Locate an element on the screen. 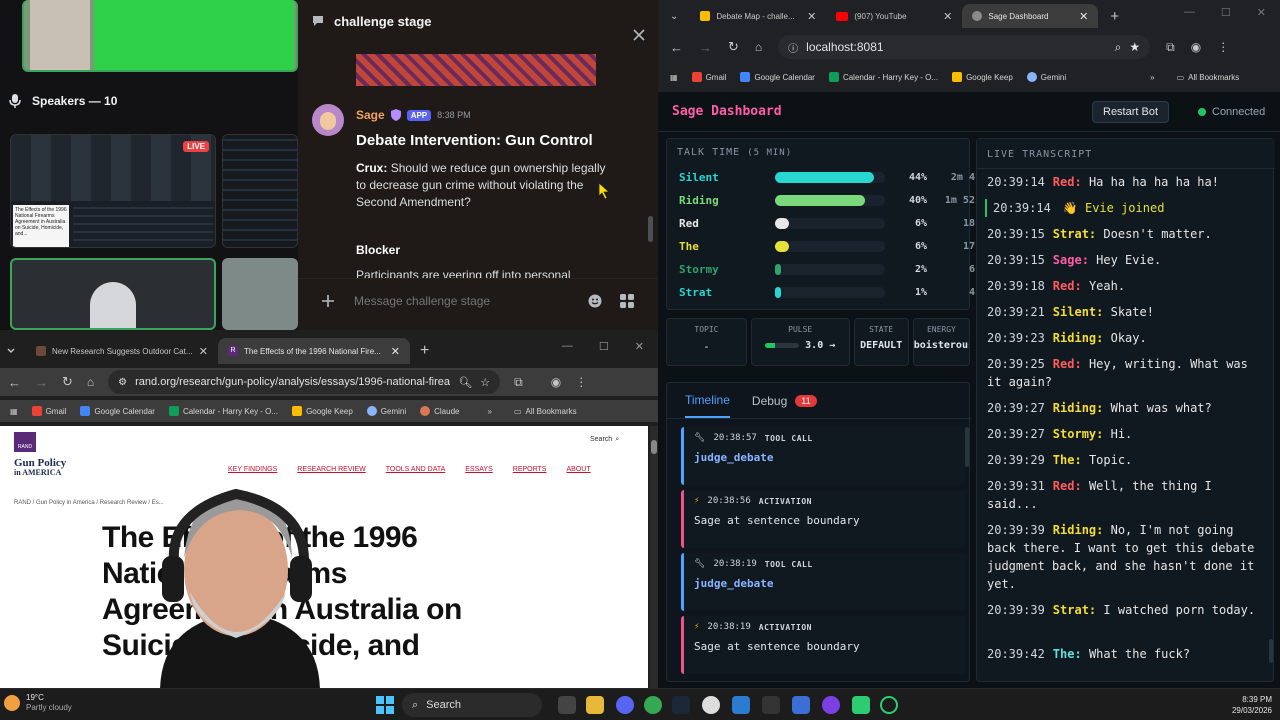  terminal-icon is located at coordinates (771, 705).